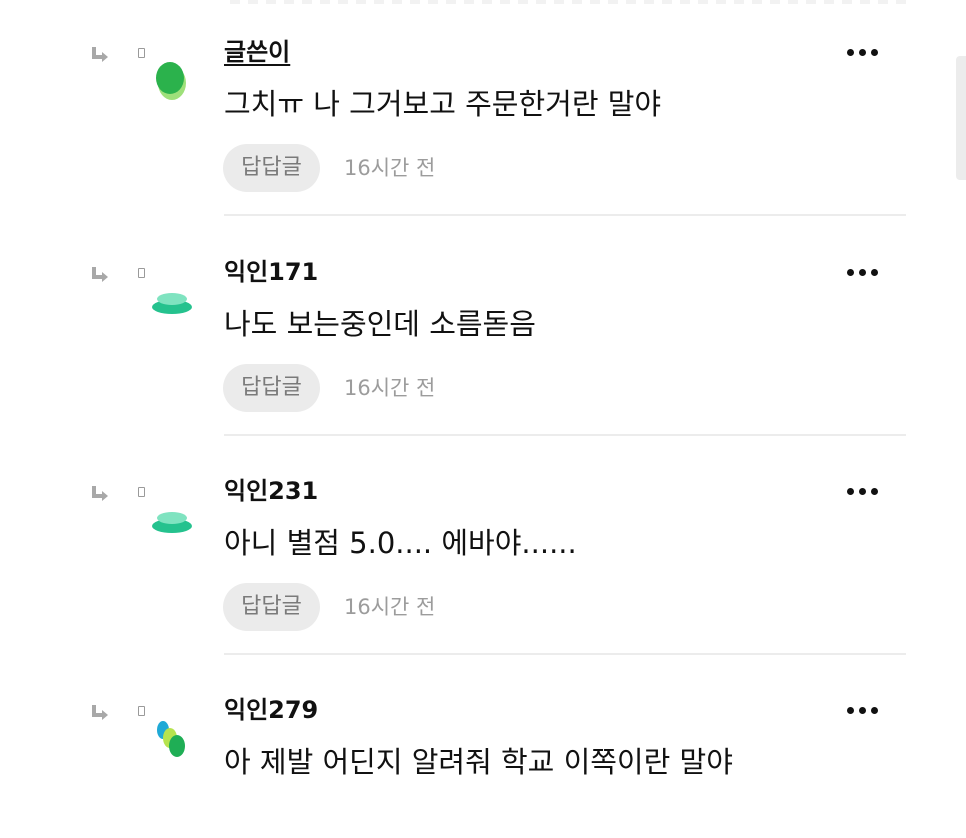 The width and height of the screenshot is (966, 838). What do you see at coordinates (172, 82) in the screenshot?
I see `green-oval-avatar` at bounding box center [172, 82].